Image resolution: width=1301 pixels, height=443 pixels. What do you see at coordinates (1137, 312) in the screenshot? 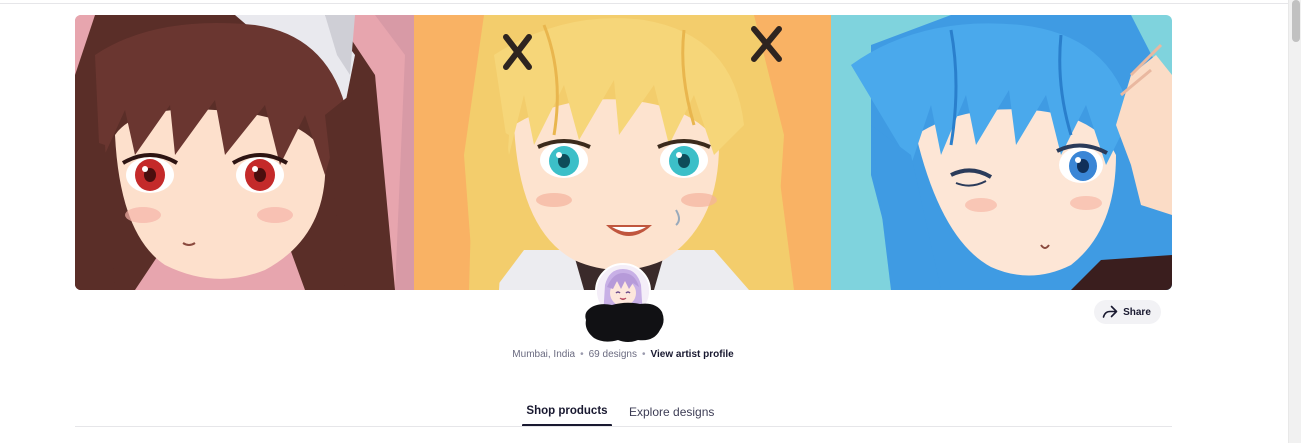
I see `share-label: Share` at bounding box center [1137, 312].